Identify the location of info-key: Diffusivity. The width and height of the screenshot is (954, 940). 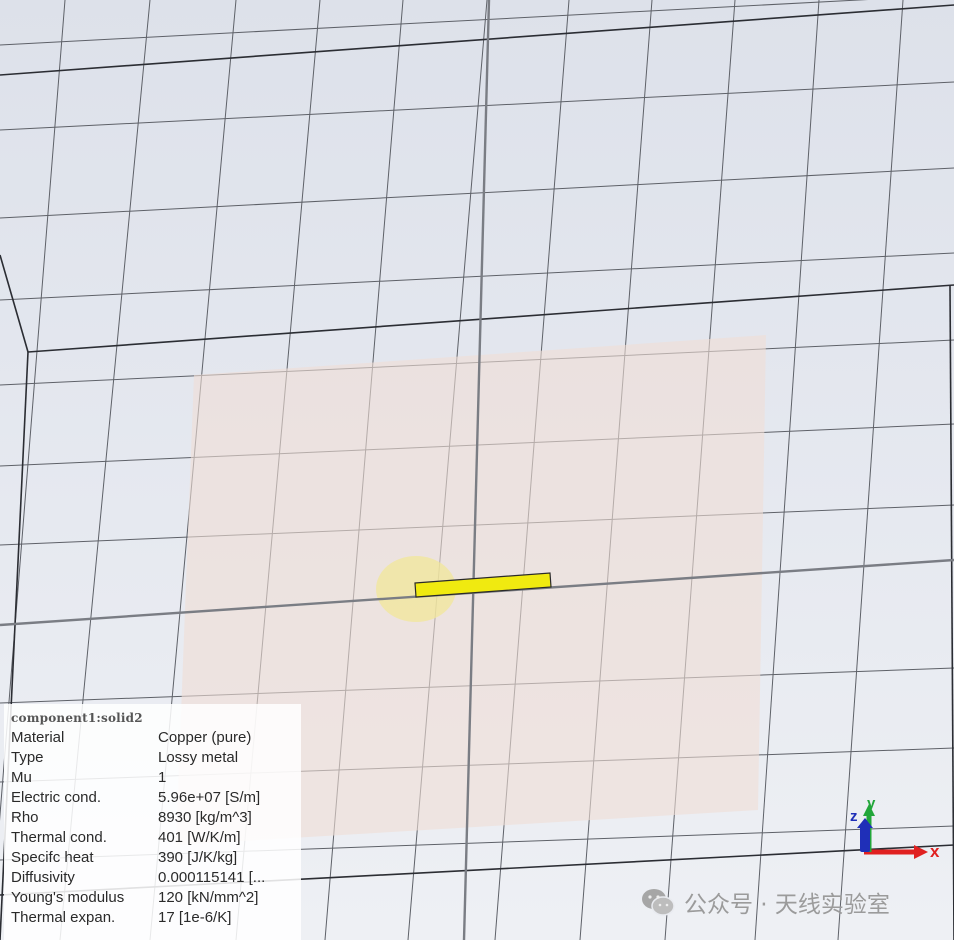
(43, 877).